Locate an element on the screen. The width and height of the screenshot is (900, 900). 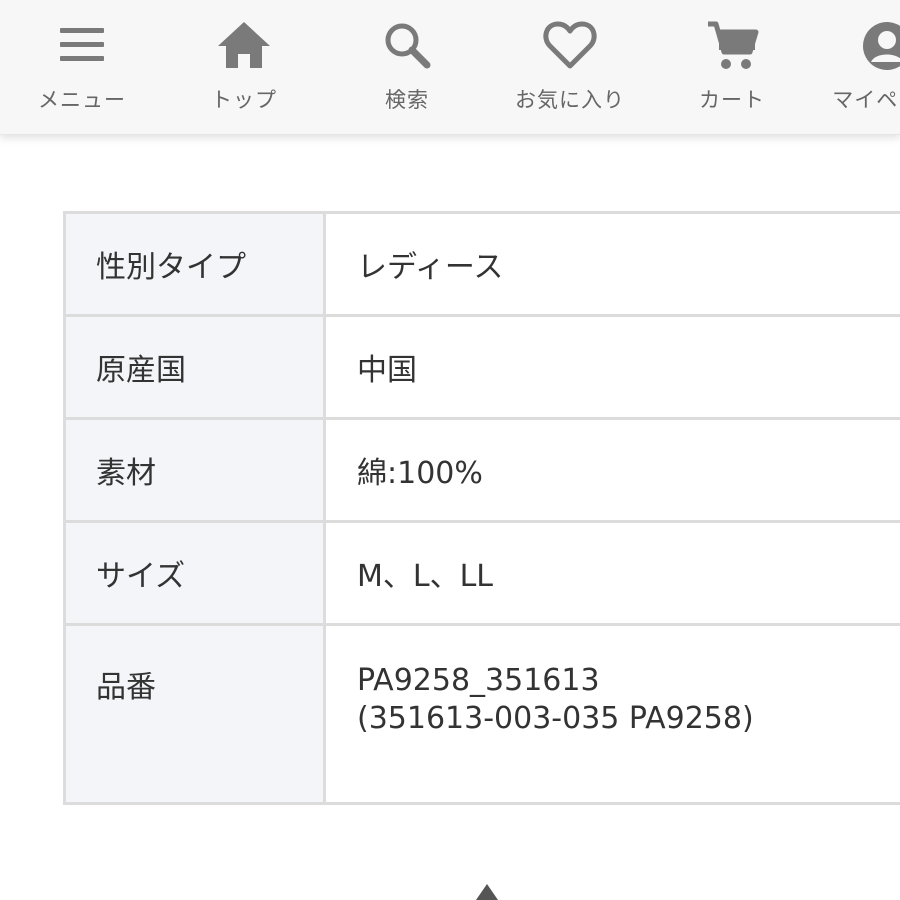
table-row: 性別タイプ レディース is located at coordinates (481, 264).